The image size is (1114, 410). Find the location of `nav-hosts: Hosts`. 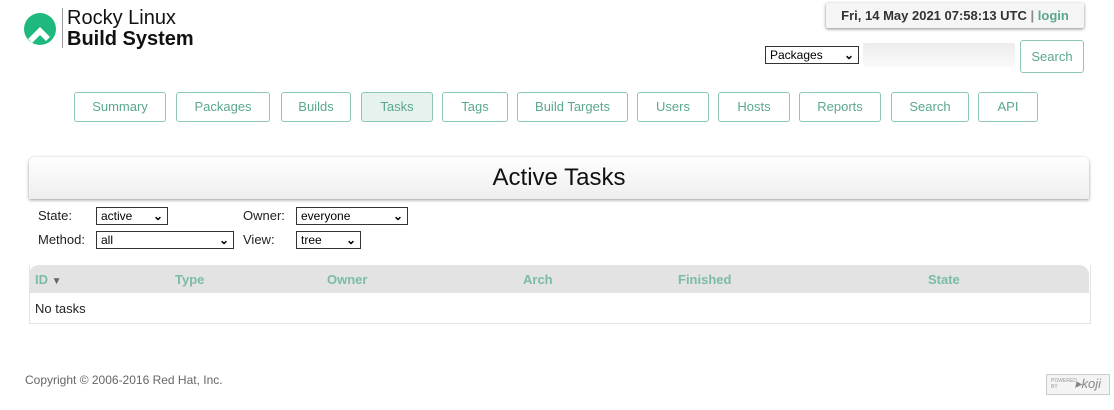

nav-hosts: Hosts is located at coordinates (754, 107).